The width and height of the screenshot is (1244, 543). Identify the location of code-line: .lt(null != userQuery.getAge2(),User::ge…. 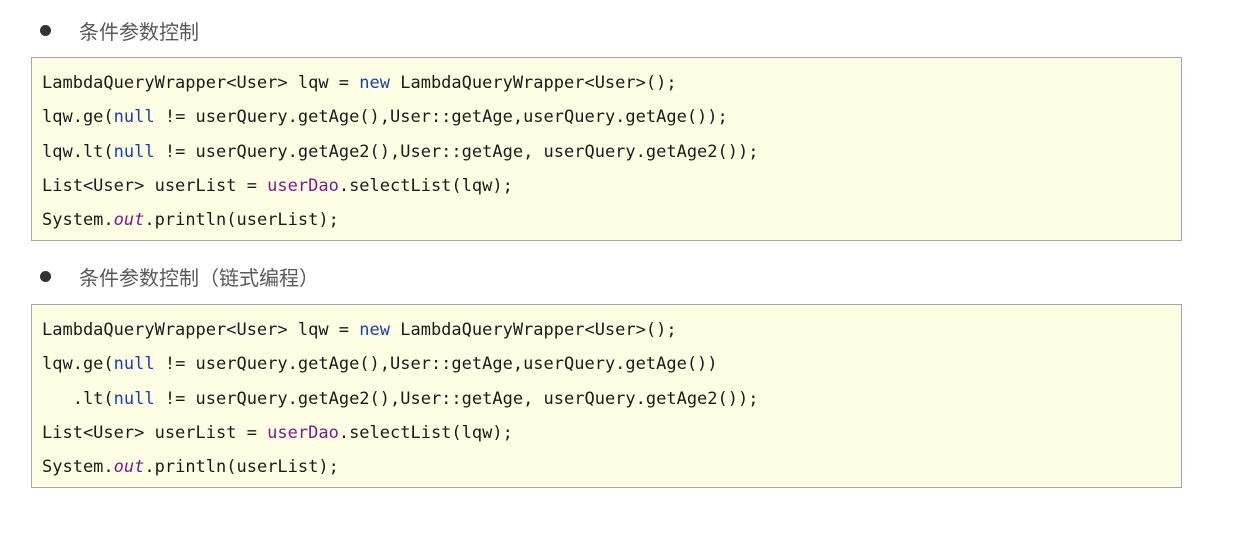
(606, 399).